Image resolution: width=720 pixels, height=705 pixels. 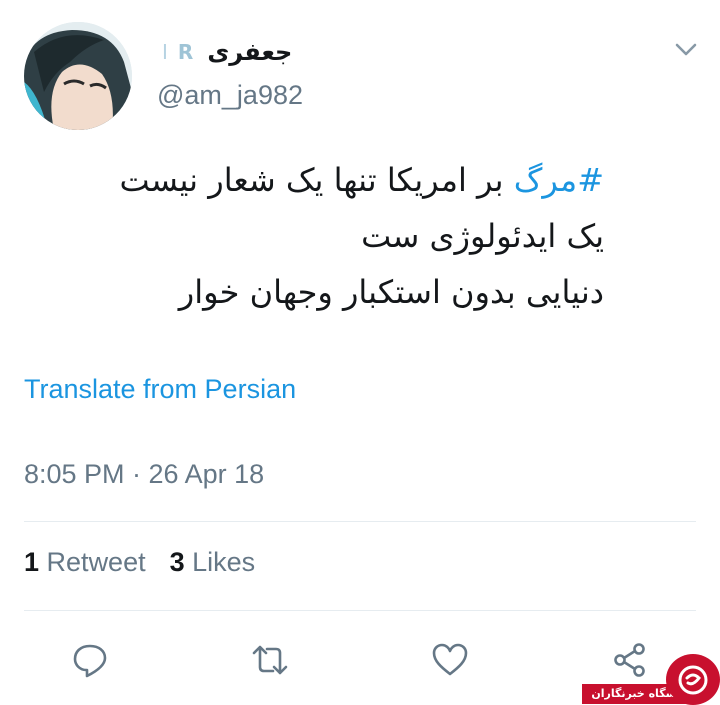 I want to click on badge-letter: R, so click(x=185, y=52).